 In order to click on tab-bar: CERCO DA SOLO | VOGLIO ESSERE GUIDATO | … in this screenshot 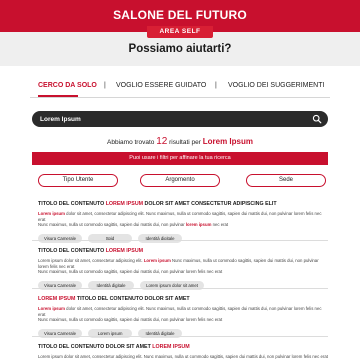, I will do `click(180, 89)`.